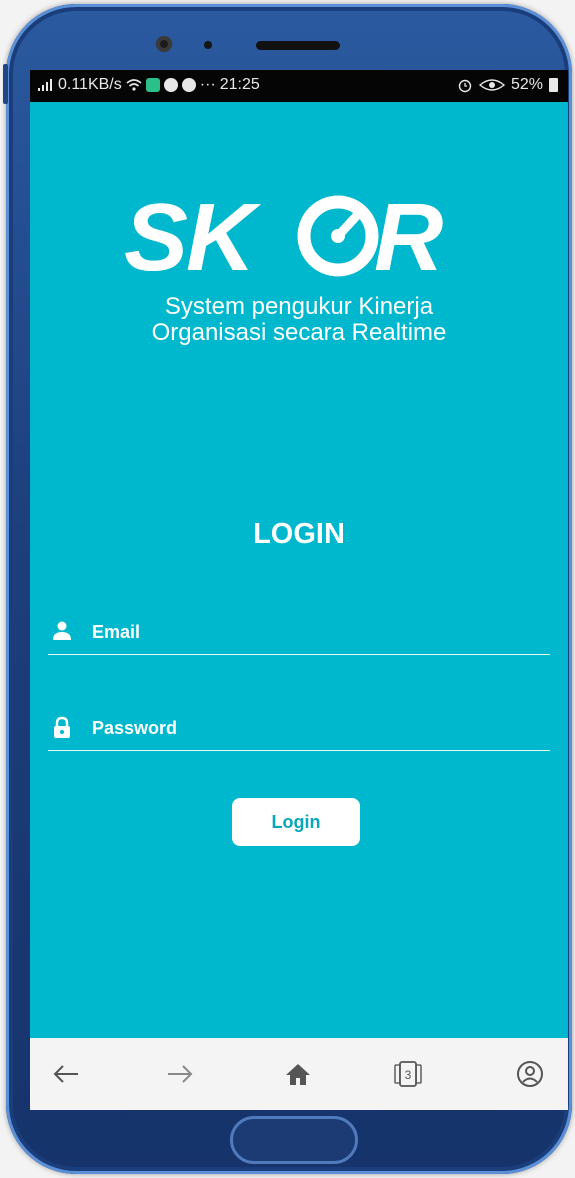 Image resolution: width=575 pixels, height=1178 pixels. Describe the element at coordinates (62, 630) in the screenshot. I see `user-icon` at that location.